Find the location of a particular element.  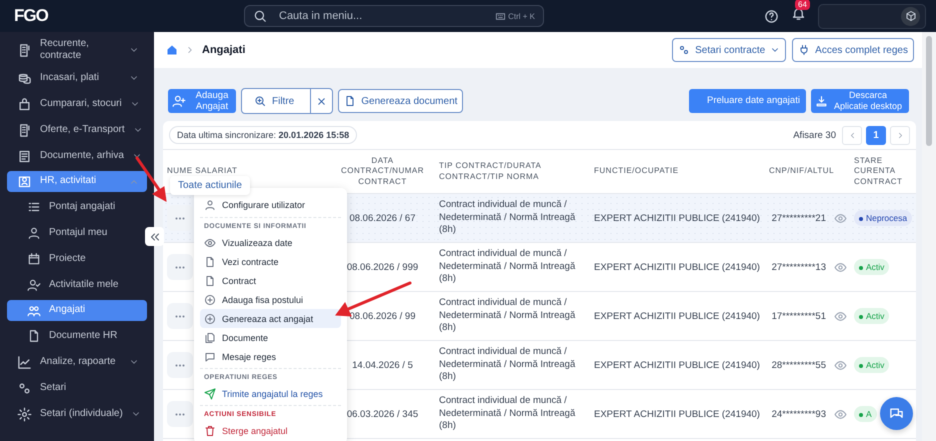

status-badge: Neprocesa is located at coordinates (883, 218).